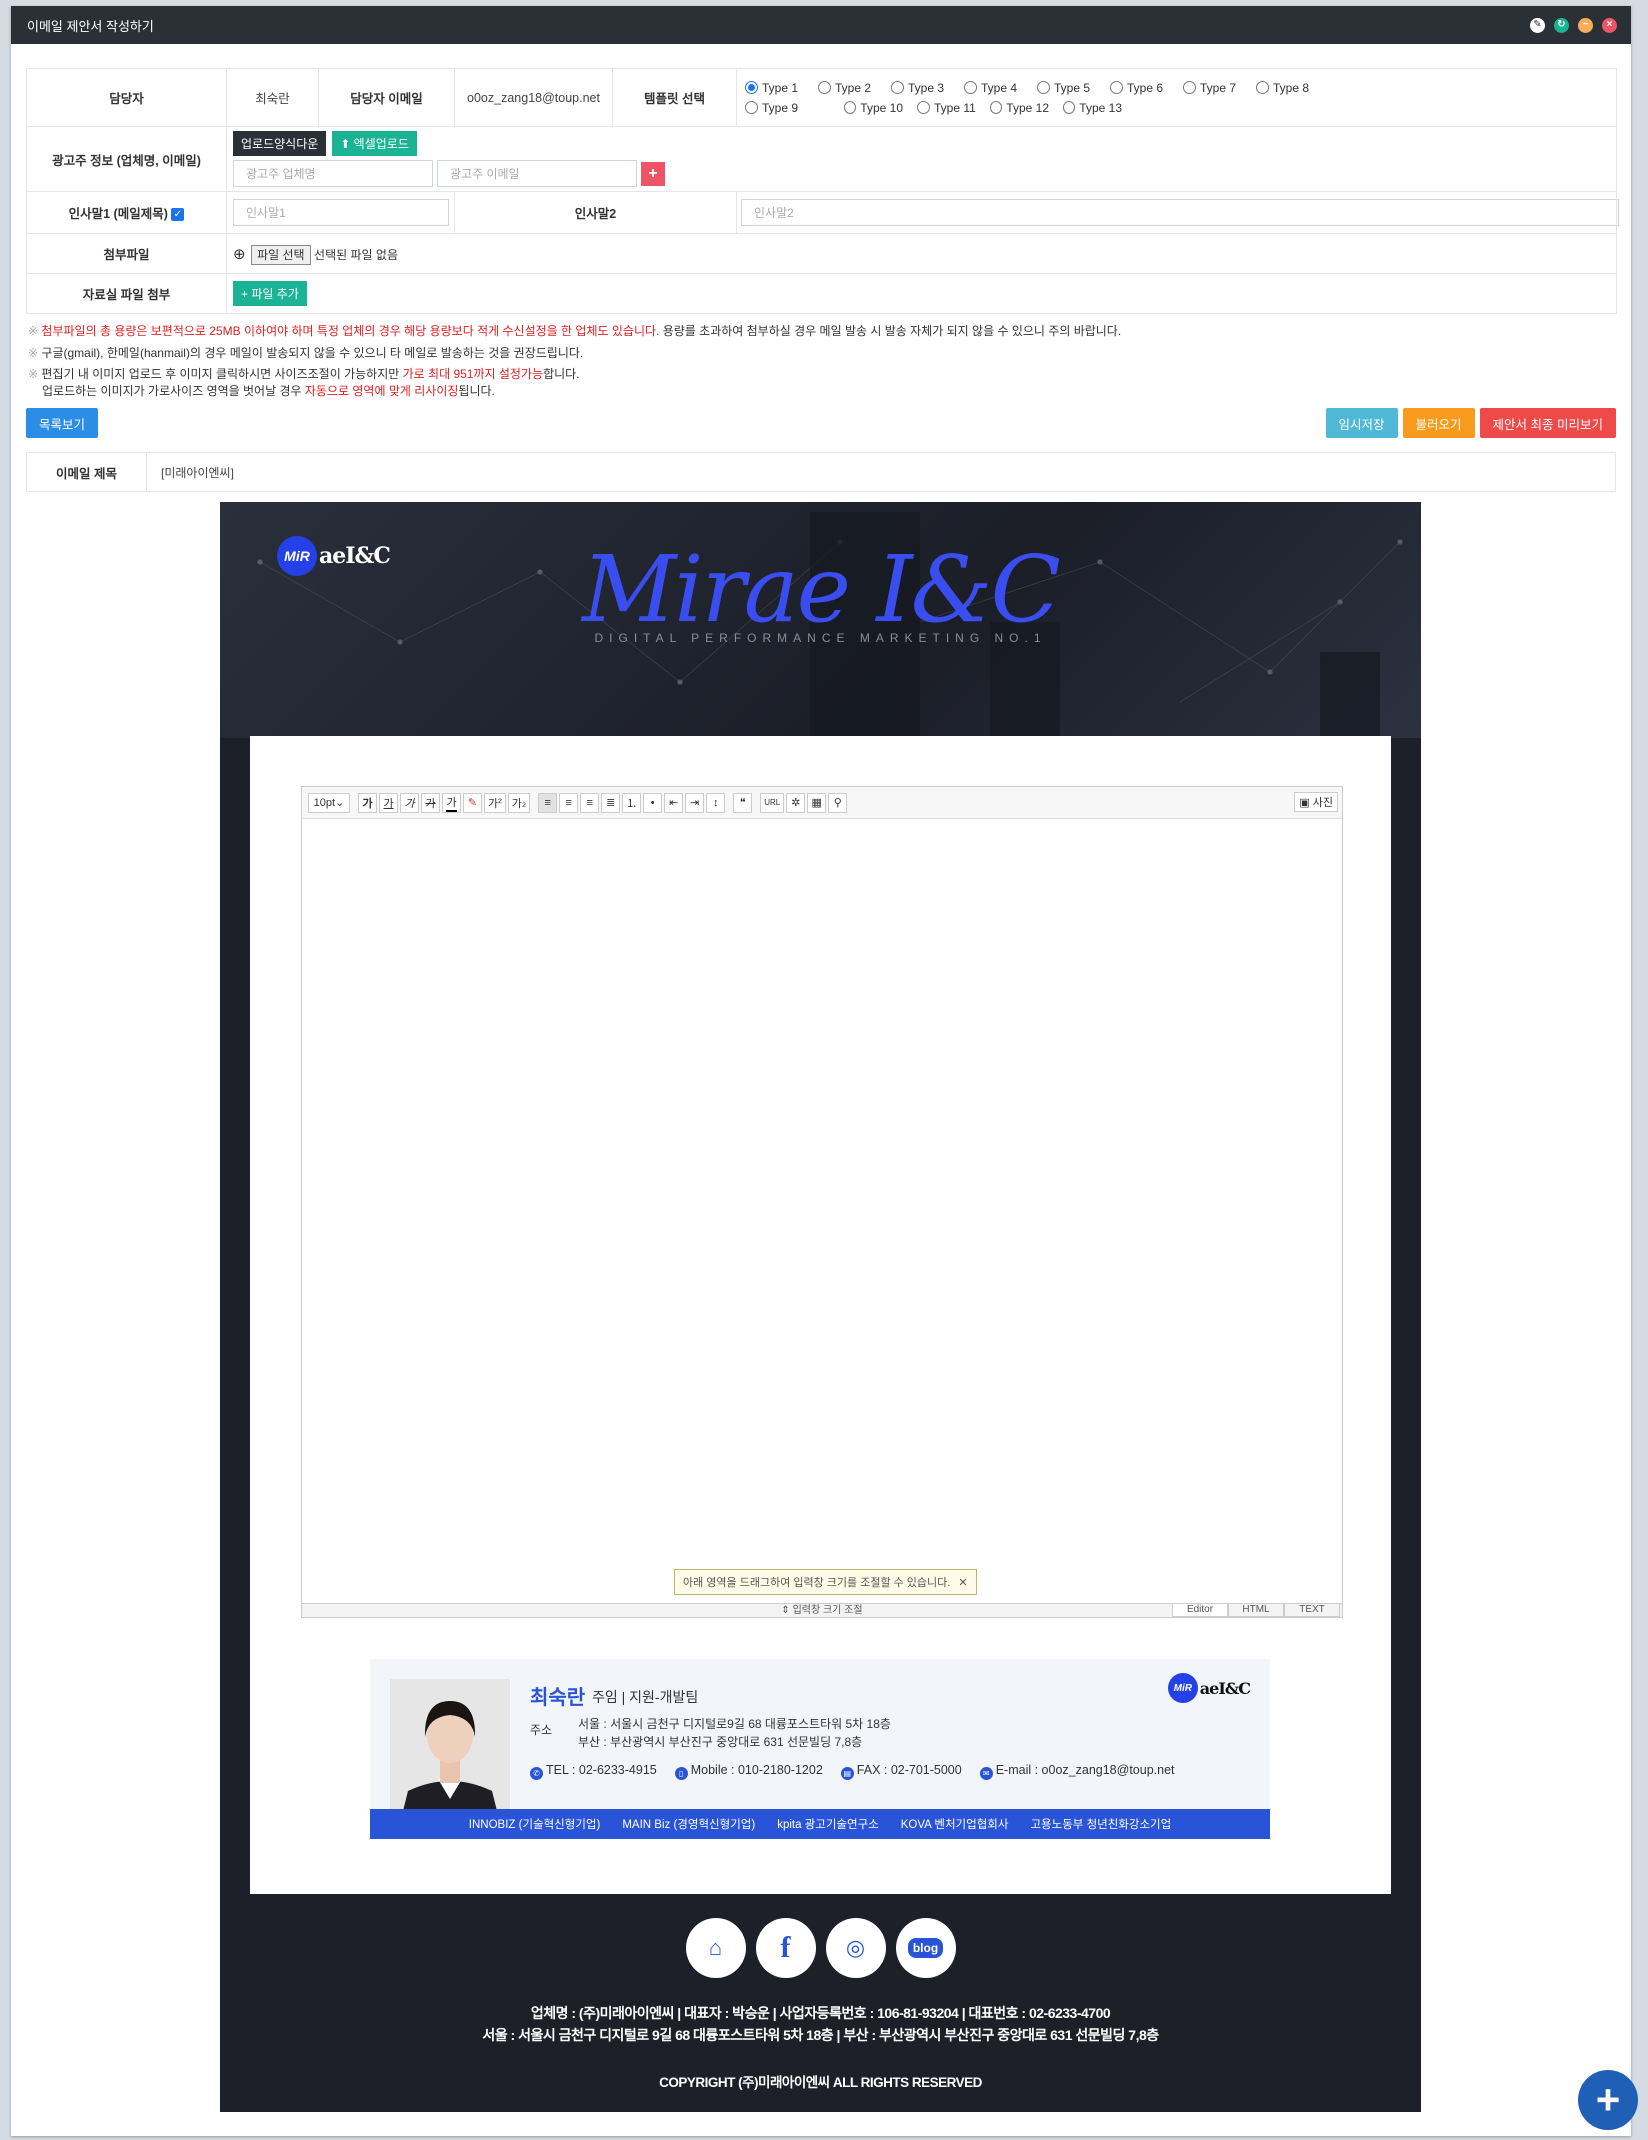 This screenshot has width=1648, height=2140. I want to click on photo-button: ▣ 사진, so click(1316, 802).